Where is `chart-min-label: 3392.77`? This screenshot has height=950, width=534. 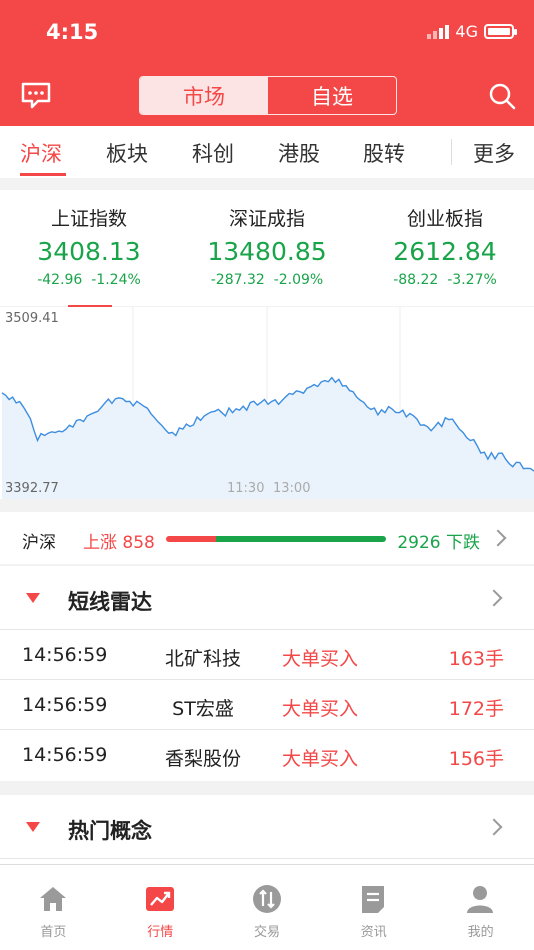
chart-min-label: 3392.77 is located at coordinates (32, 488).